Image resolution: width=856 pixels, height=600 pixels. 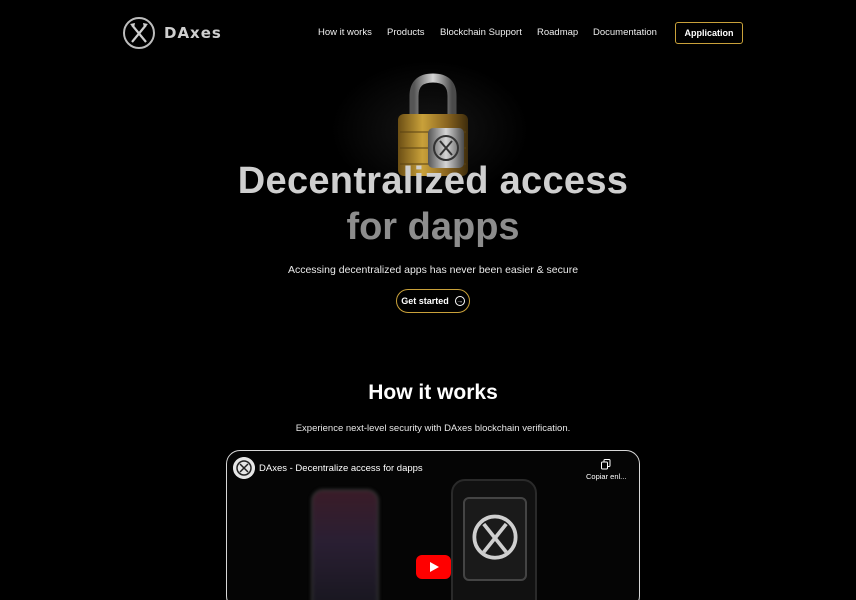 I want to click on crossed-axes-icon, so click(x=139, y=33).